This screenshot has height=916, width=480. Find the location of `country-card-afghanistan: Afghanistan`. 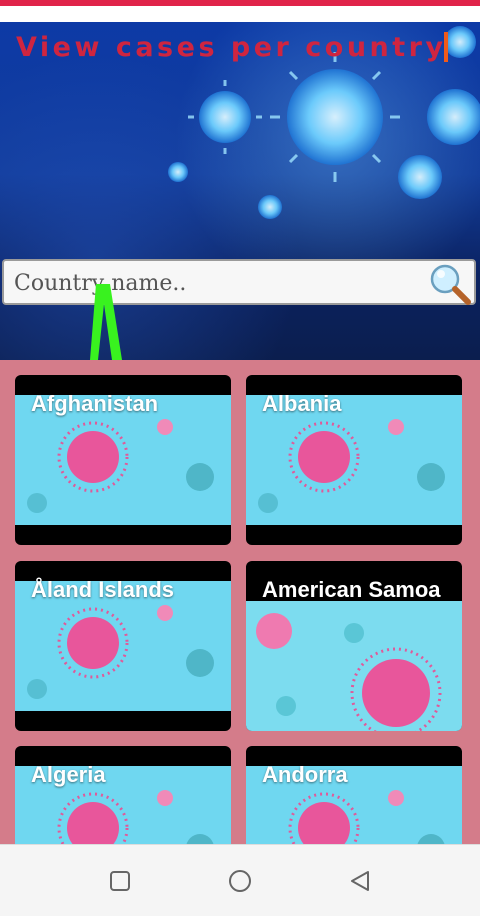

country-card-afghanistan: Afghanistan is located at coordinates (123, 460).